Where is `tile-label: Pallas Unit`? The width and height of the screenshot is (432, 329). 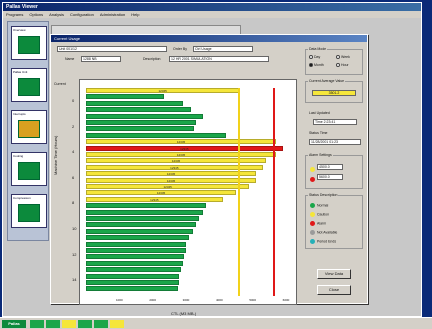 tile-label: Pallas Unit is located at coordinates (20, 72).